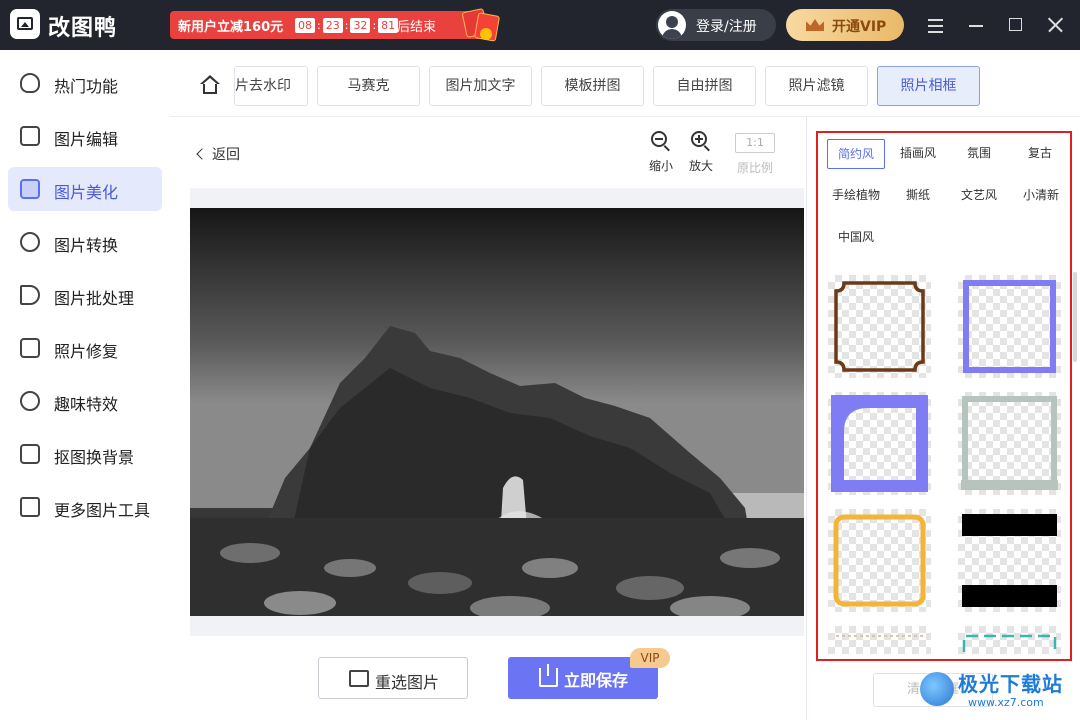  What do you see at coordinates (368, 86) in the screenshot?
I see `tab-mosaic: 马赛克` at bounding box center [368, 86].